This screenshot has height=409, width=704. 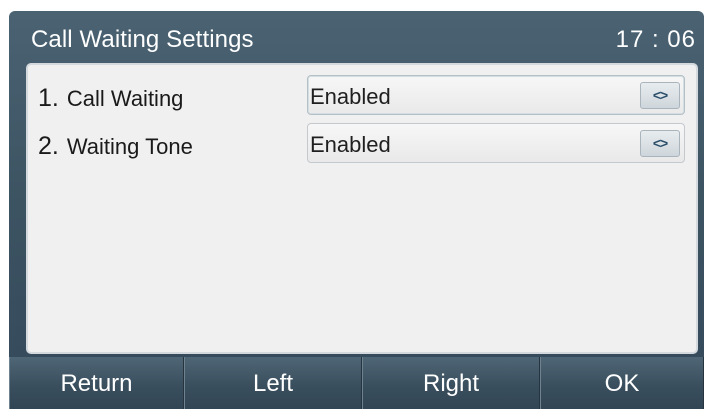 What do you see at coordinates (48, 98) in the screenshot?
I see `setting-number: 1.` at bounding box center [48, 98].